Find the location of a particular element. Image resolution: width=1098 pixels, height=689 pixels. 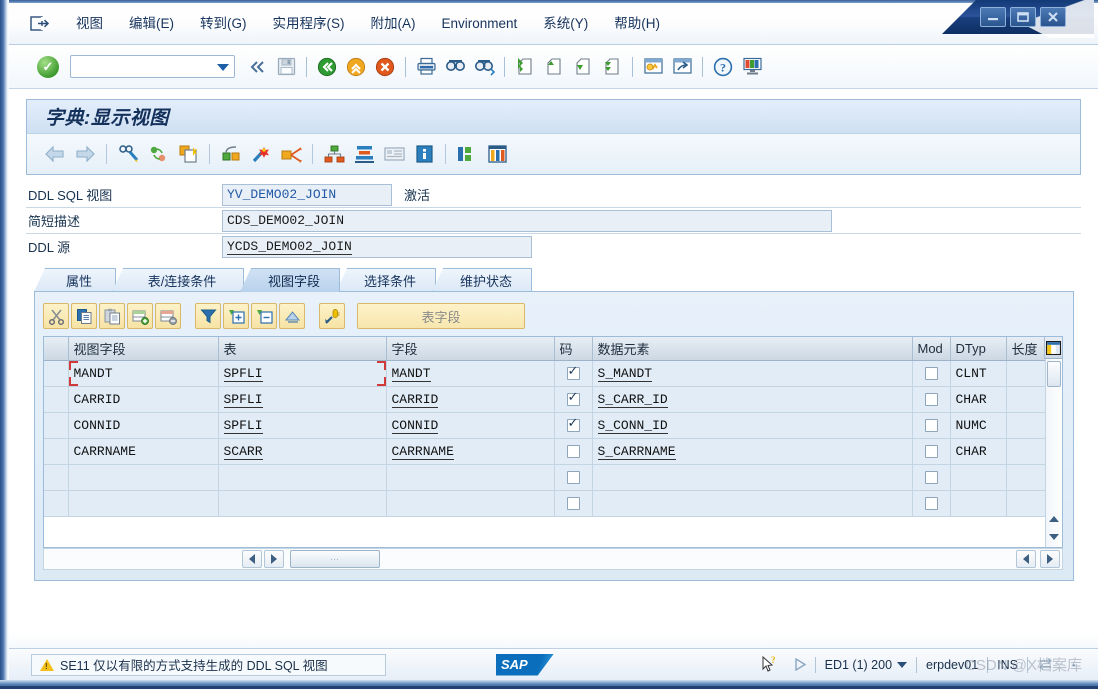

shortcut-icon is located at coordinates (682, 67).